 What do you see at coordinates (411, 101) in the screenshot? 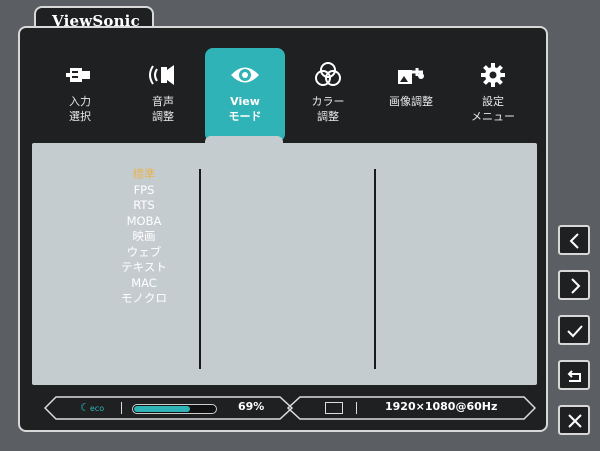
I see `menu-label-1: 画像調整` at bounding box center [411, 101].